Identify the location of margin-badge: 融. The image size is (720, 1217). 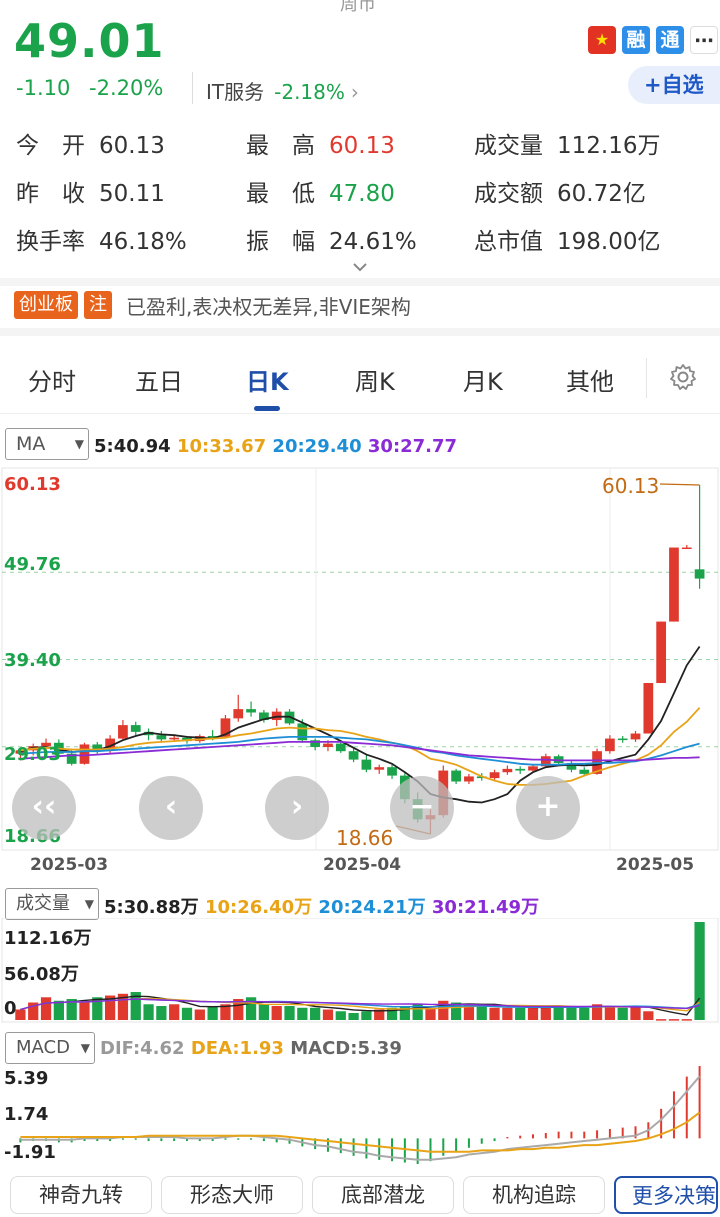
(636, 40).